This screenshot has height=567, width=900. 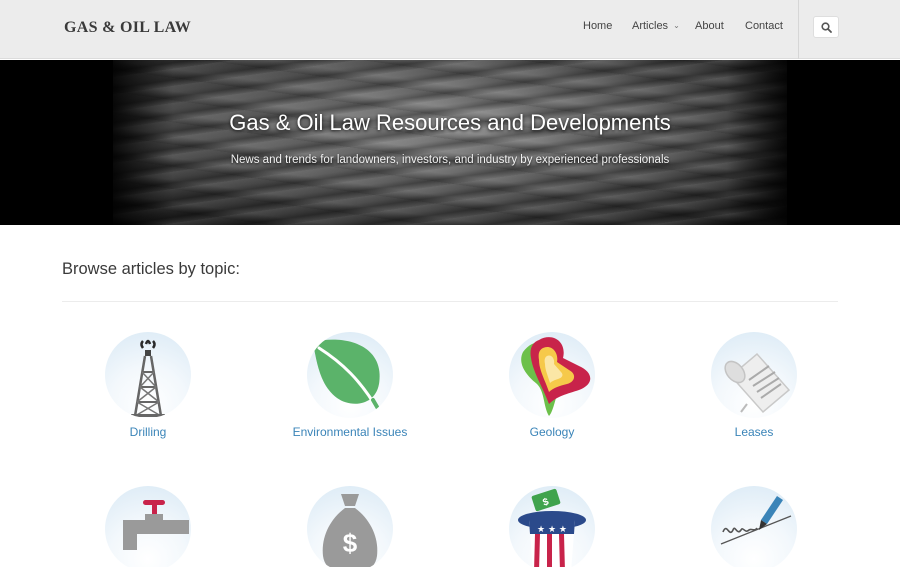 I want to click on topic-icon-circle: $, so click(x=350, y=526).